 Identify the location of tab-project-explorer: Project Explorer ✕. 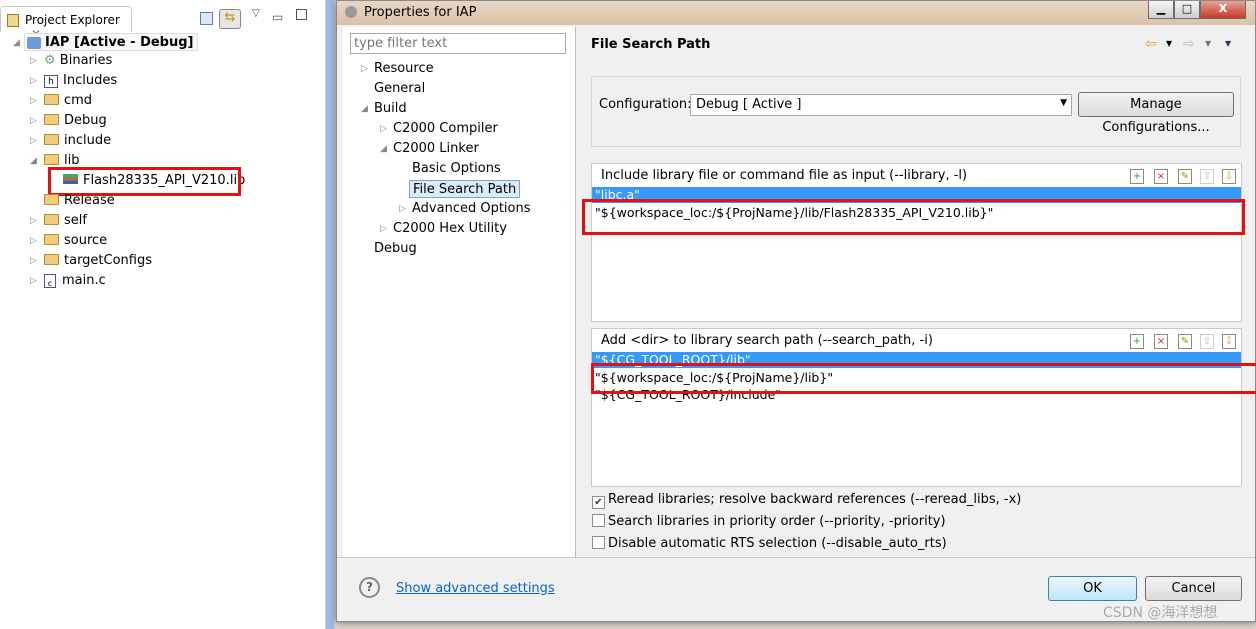
(66, 23).